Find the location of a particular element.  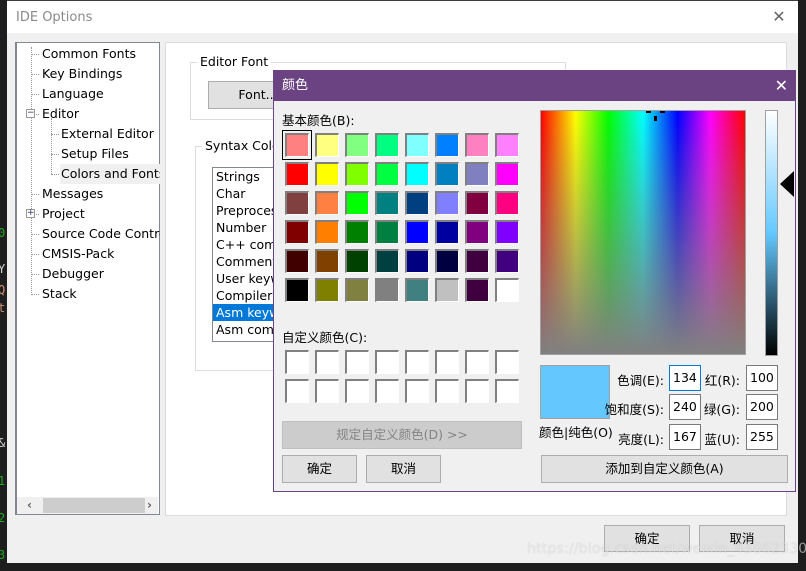

luminance-slider is located at coordinates (771, 233).